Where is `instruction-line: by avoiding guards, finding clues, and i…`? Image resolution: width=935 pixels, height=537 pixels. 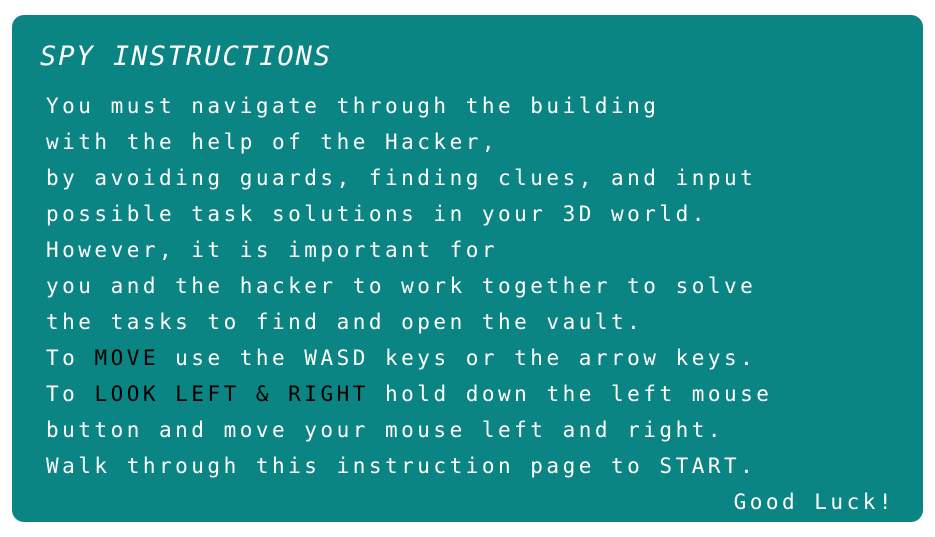 instruction-line: by avoiding guards, finding clues, and i… is located at coordinates (401, 178).